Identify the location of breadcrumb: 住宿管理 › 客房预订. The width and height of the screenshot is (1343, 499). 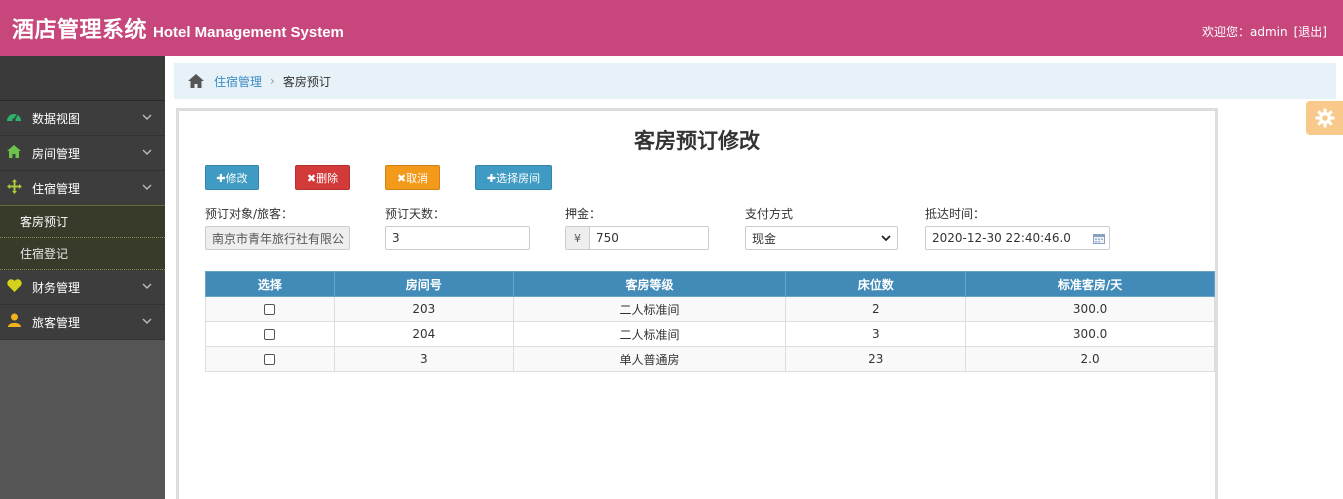
(755, 81).